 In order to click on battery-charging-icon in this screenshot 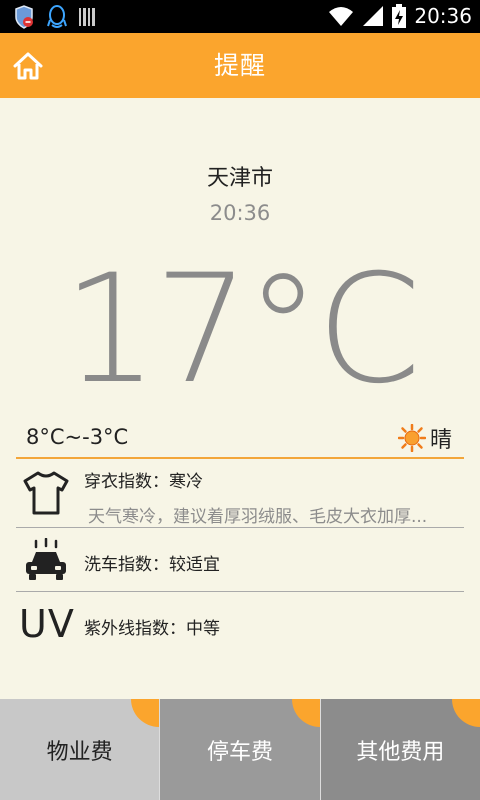, I will do `click(399, 16)`.